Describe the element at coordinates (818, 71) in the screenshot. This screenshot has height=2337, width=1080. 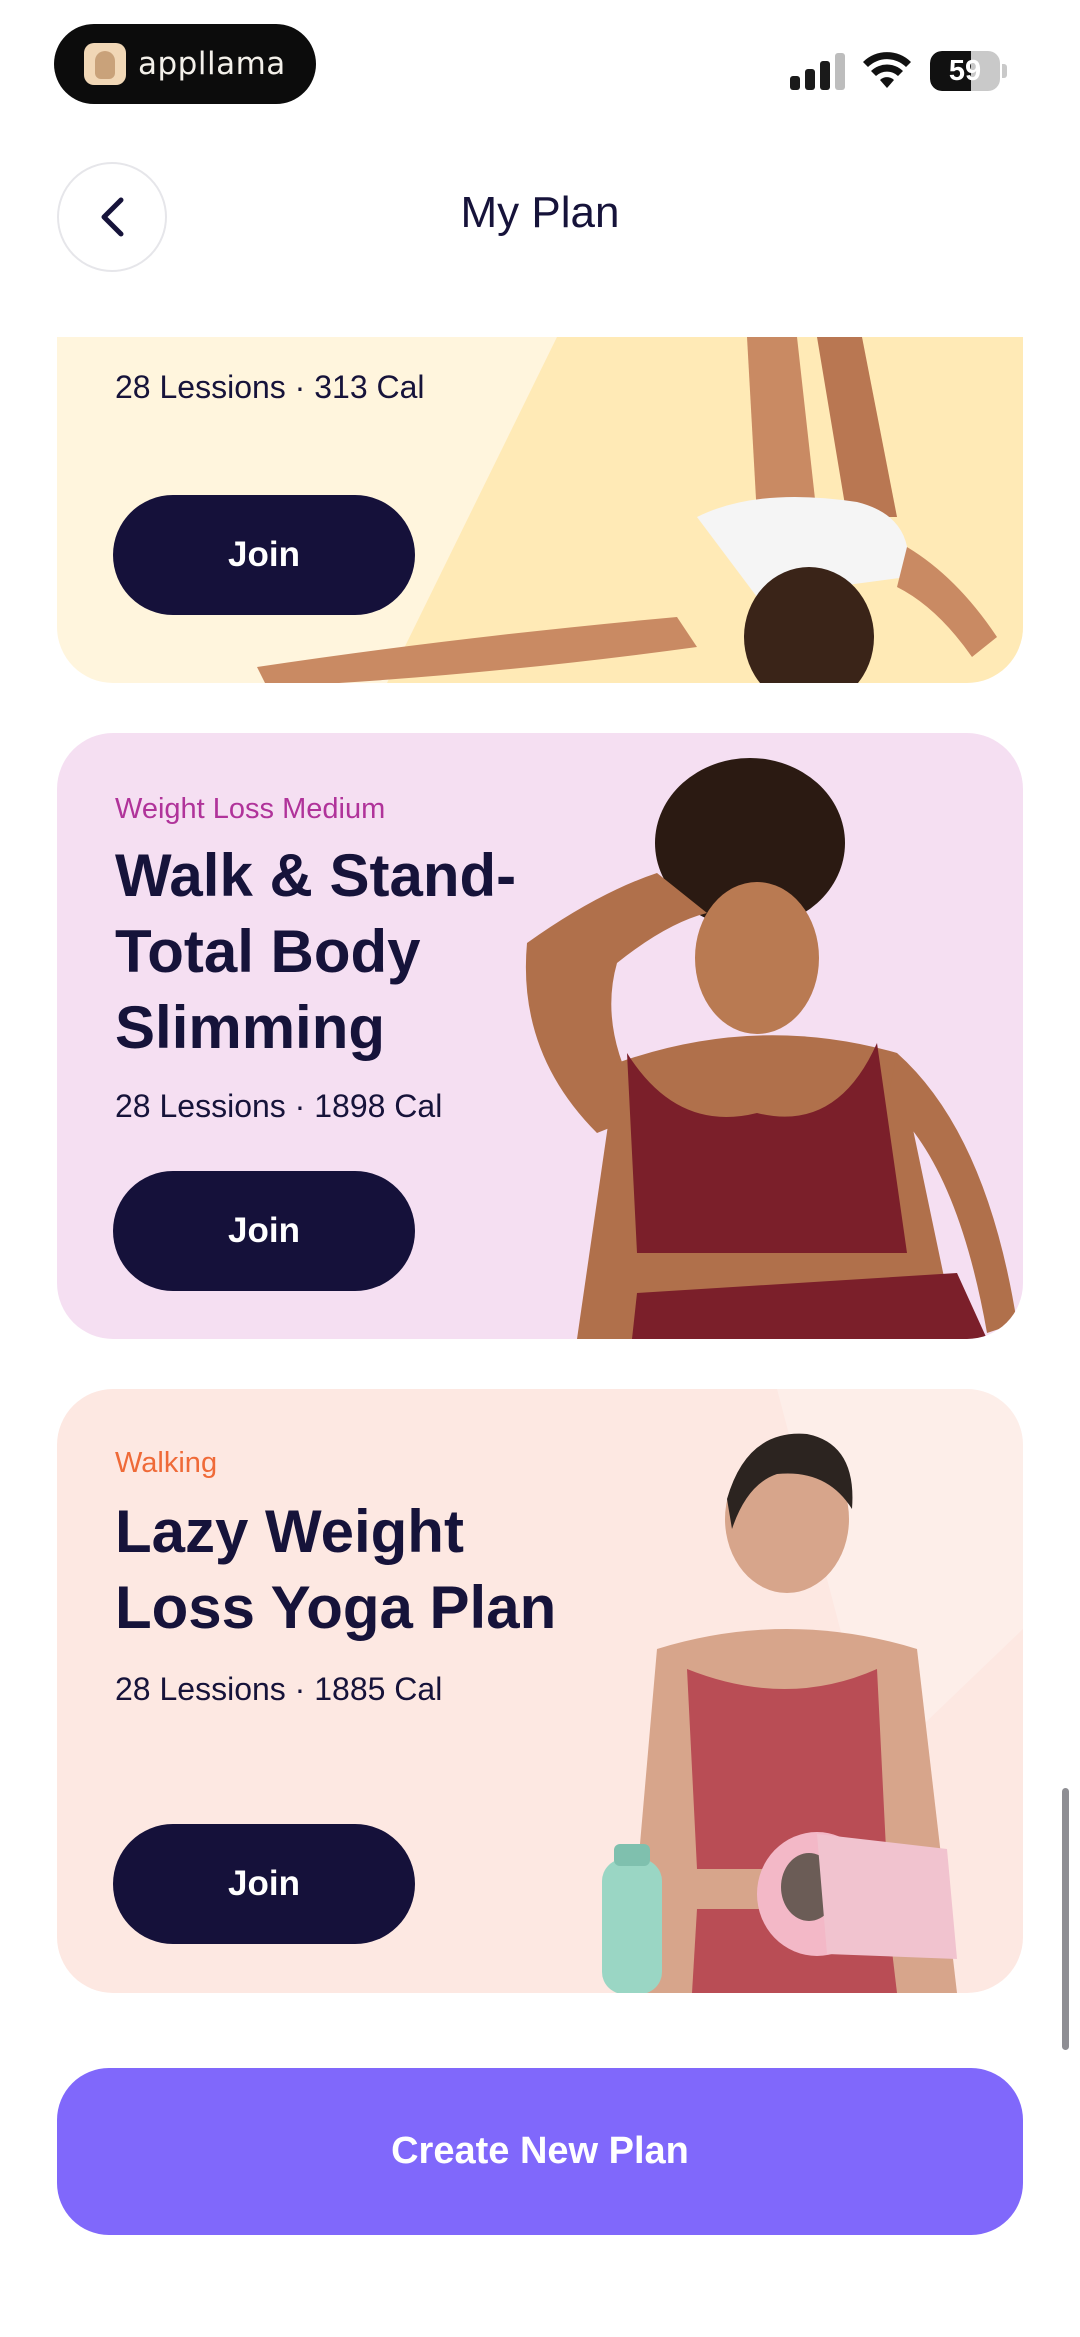
I see `cellular-signal-icon` at that location.